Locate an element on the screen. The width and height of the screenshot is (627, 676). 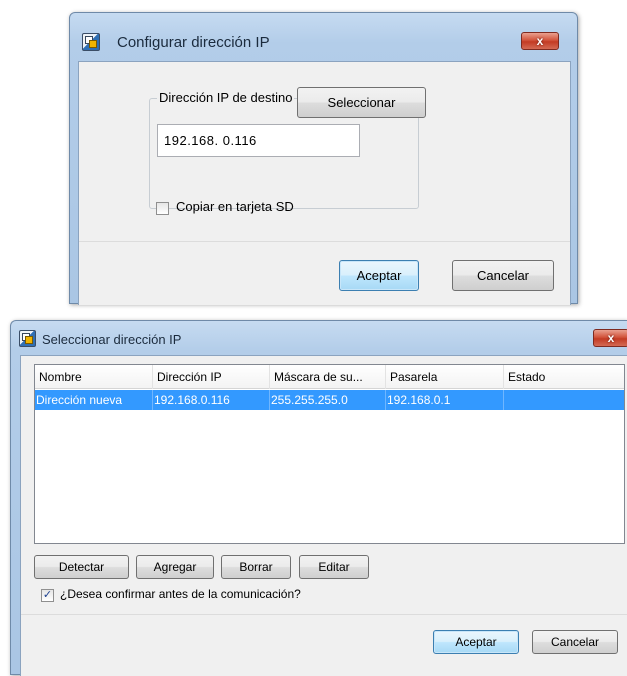
cell-mask: 255.255.255.0 is located at coordinates (328, 400).